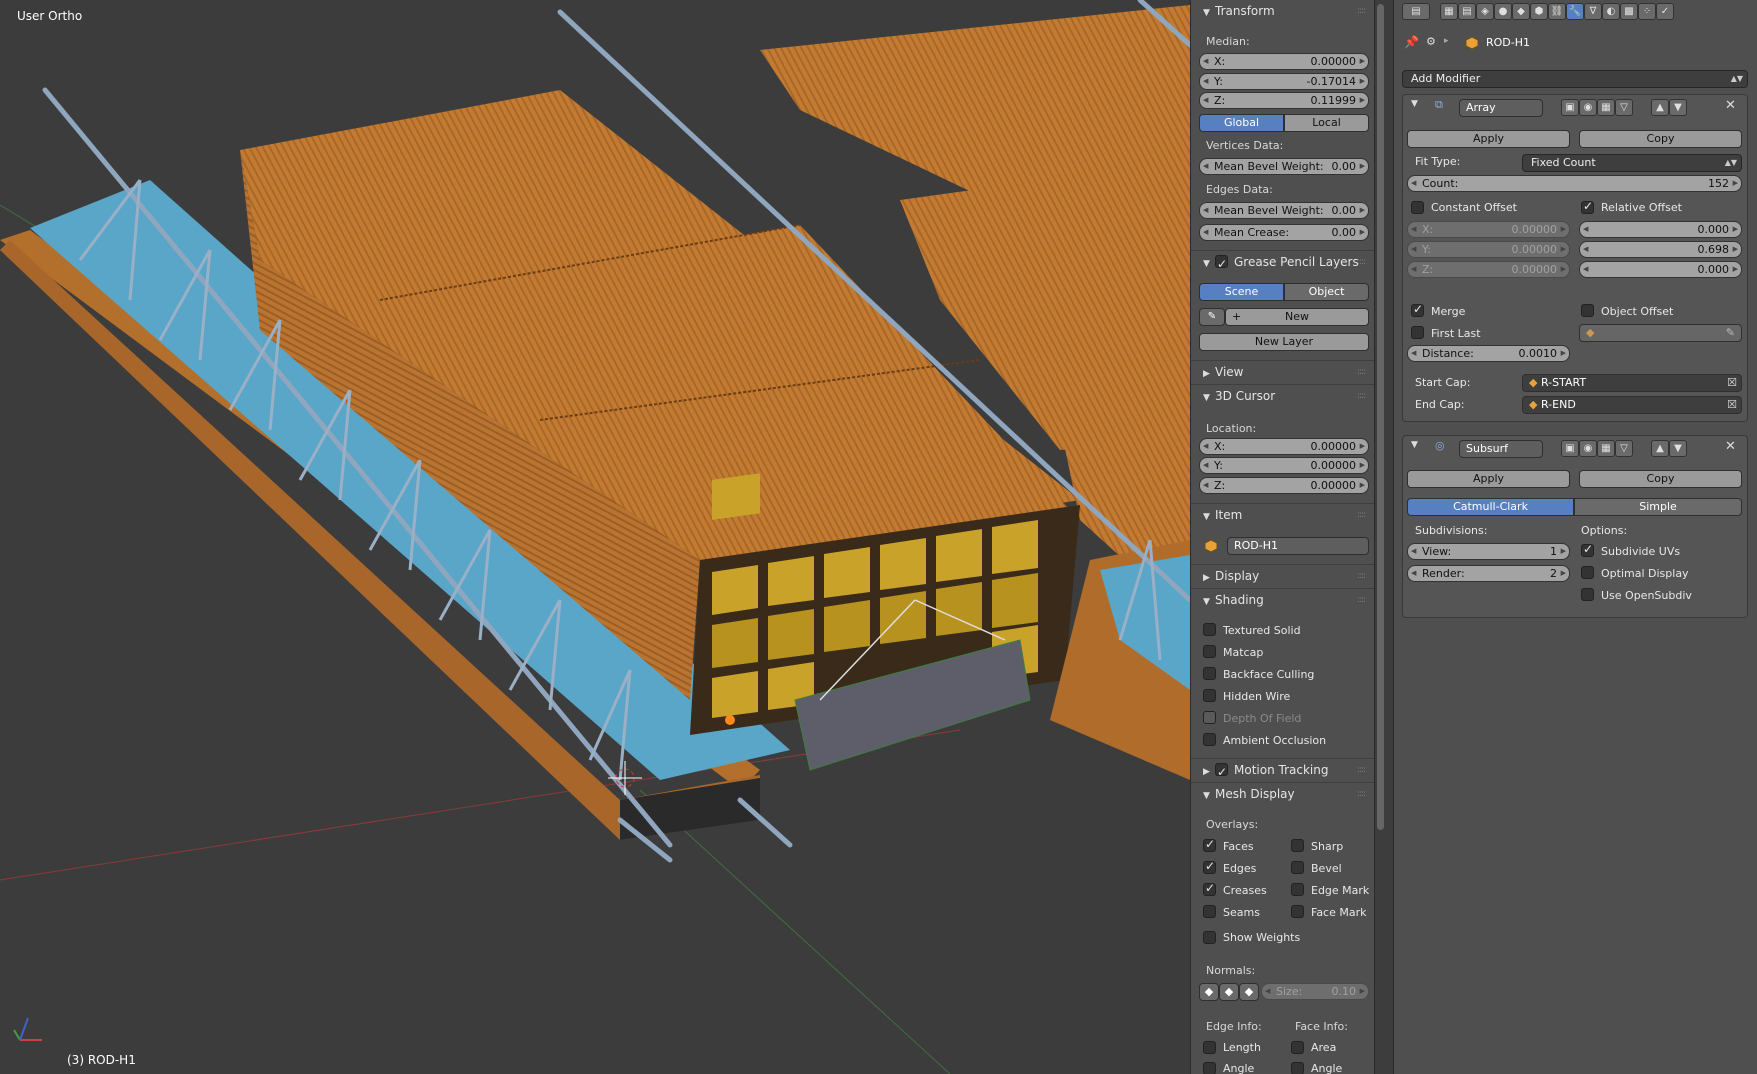 Image resolution: width=1757 pixels, height=1074 pixels. What do you see at coordinates (1284, 342) in the screenshot?
I see `new-layer-button: New Layer` at bounding box center [1284, 342].